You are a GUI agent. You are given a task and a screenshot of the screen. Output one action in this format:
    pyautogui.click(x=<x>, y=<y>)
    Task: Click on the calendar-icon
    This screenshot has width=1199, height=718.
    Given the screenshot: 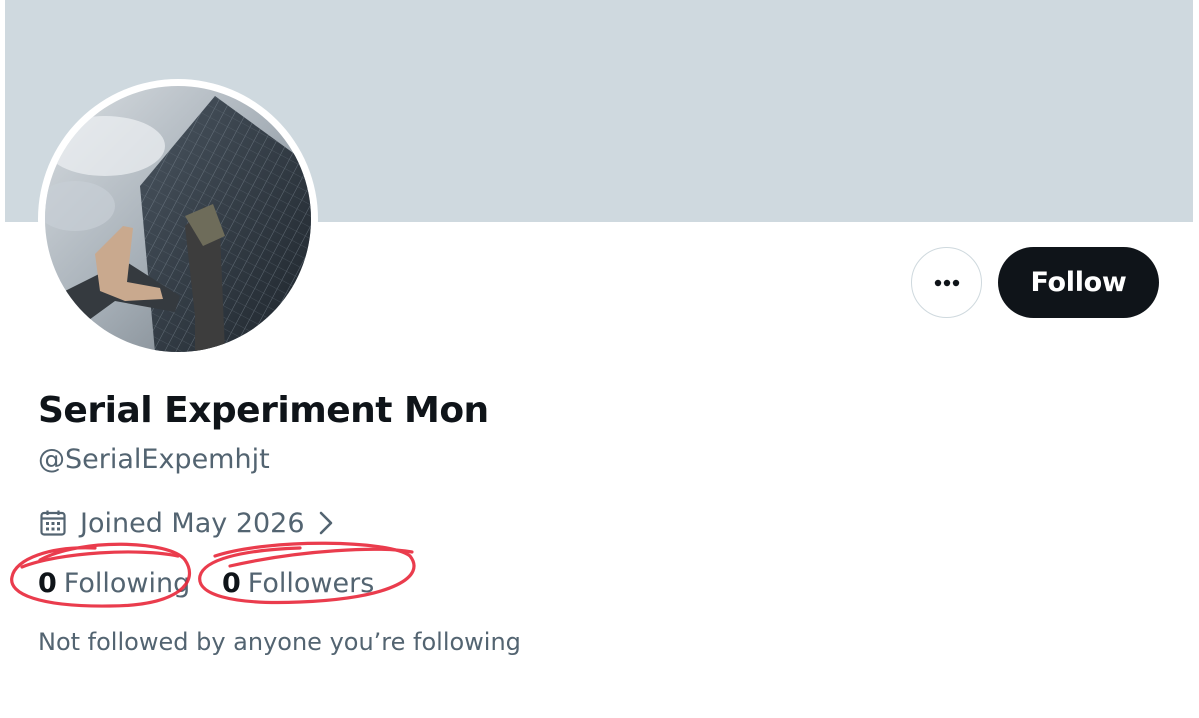 What is the action you would take?
    pyautogui.click(x=53, y=523)
    